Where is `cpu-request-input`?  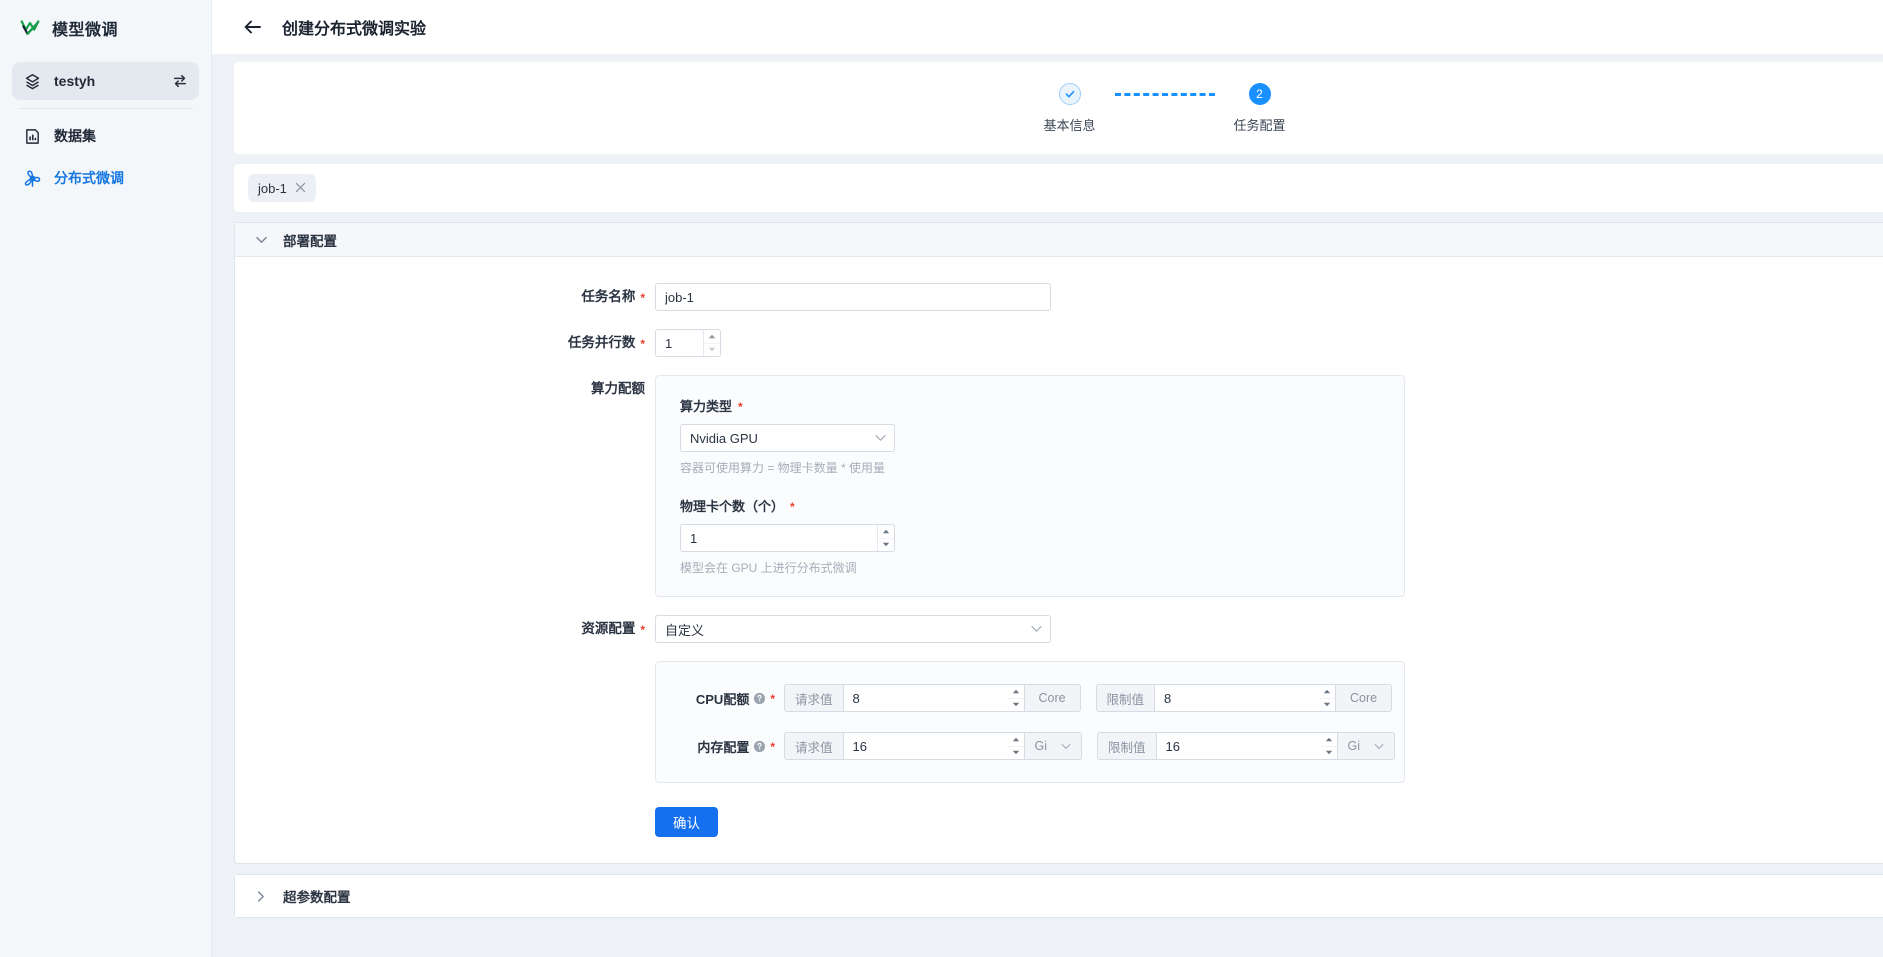 cpu-request-input is located at coordinates (933, 698).